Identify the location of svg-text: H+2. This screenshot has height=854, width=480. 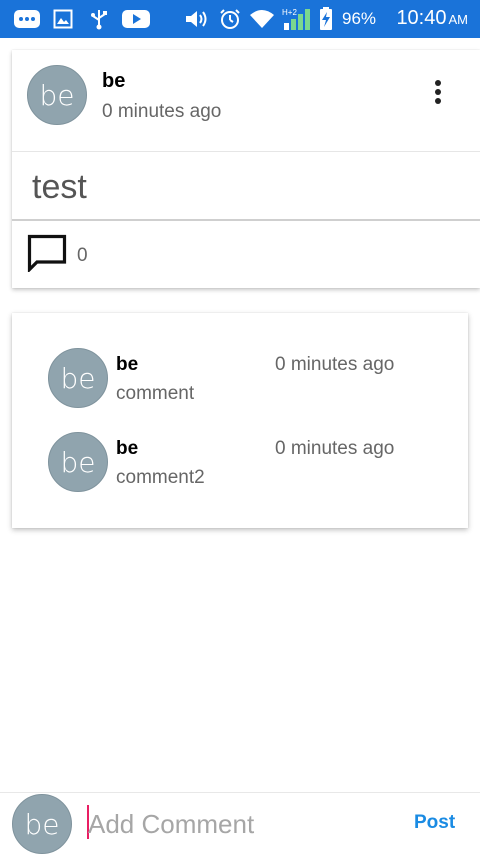
(289, 12).